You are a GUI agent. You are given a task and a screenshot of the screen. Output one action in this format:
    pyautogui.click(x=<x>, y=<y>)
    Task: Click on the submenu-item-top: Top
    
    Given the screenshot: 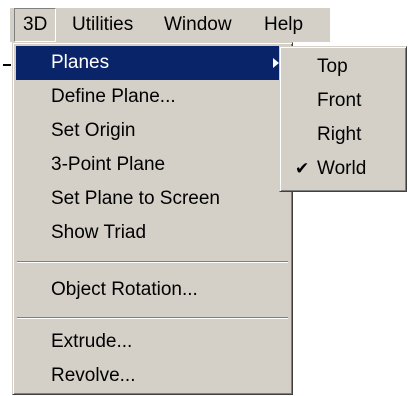 What is the action you would take?
    pyautogui.click(x=343, y=67)
    